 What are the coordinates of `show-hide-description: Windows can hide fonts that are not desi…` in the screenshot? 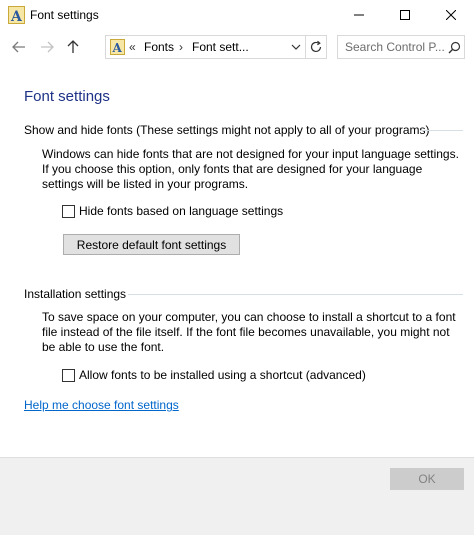 It's located at (250, 169).